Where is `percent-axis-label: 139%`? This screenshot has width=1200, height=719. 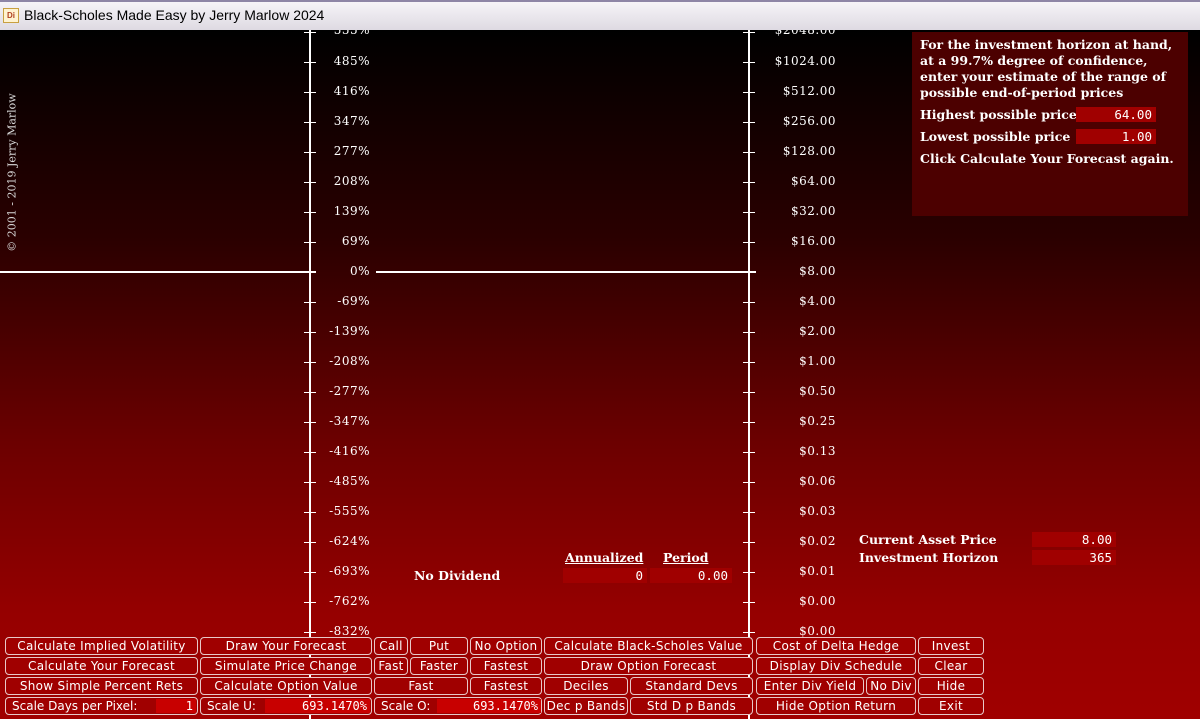 percent-axis-label: 139% is located at coordinates (351, 211).